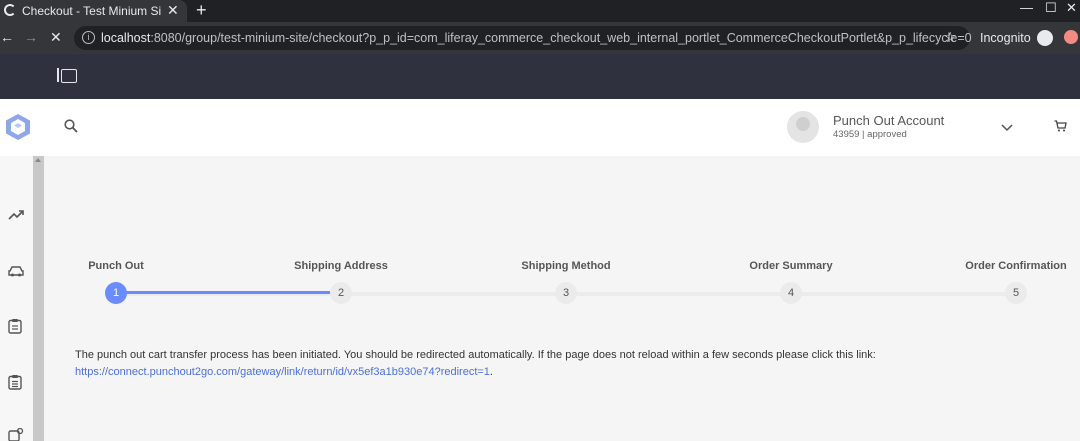 The image size is (1080, 441). Describe the element at coordinates (7, 37) in the screenshot. I see `back-icon: ←` at that location.